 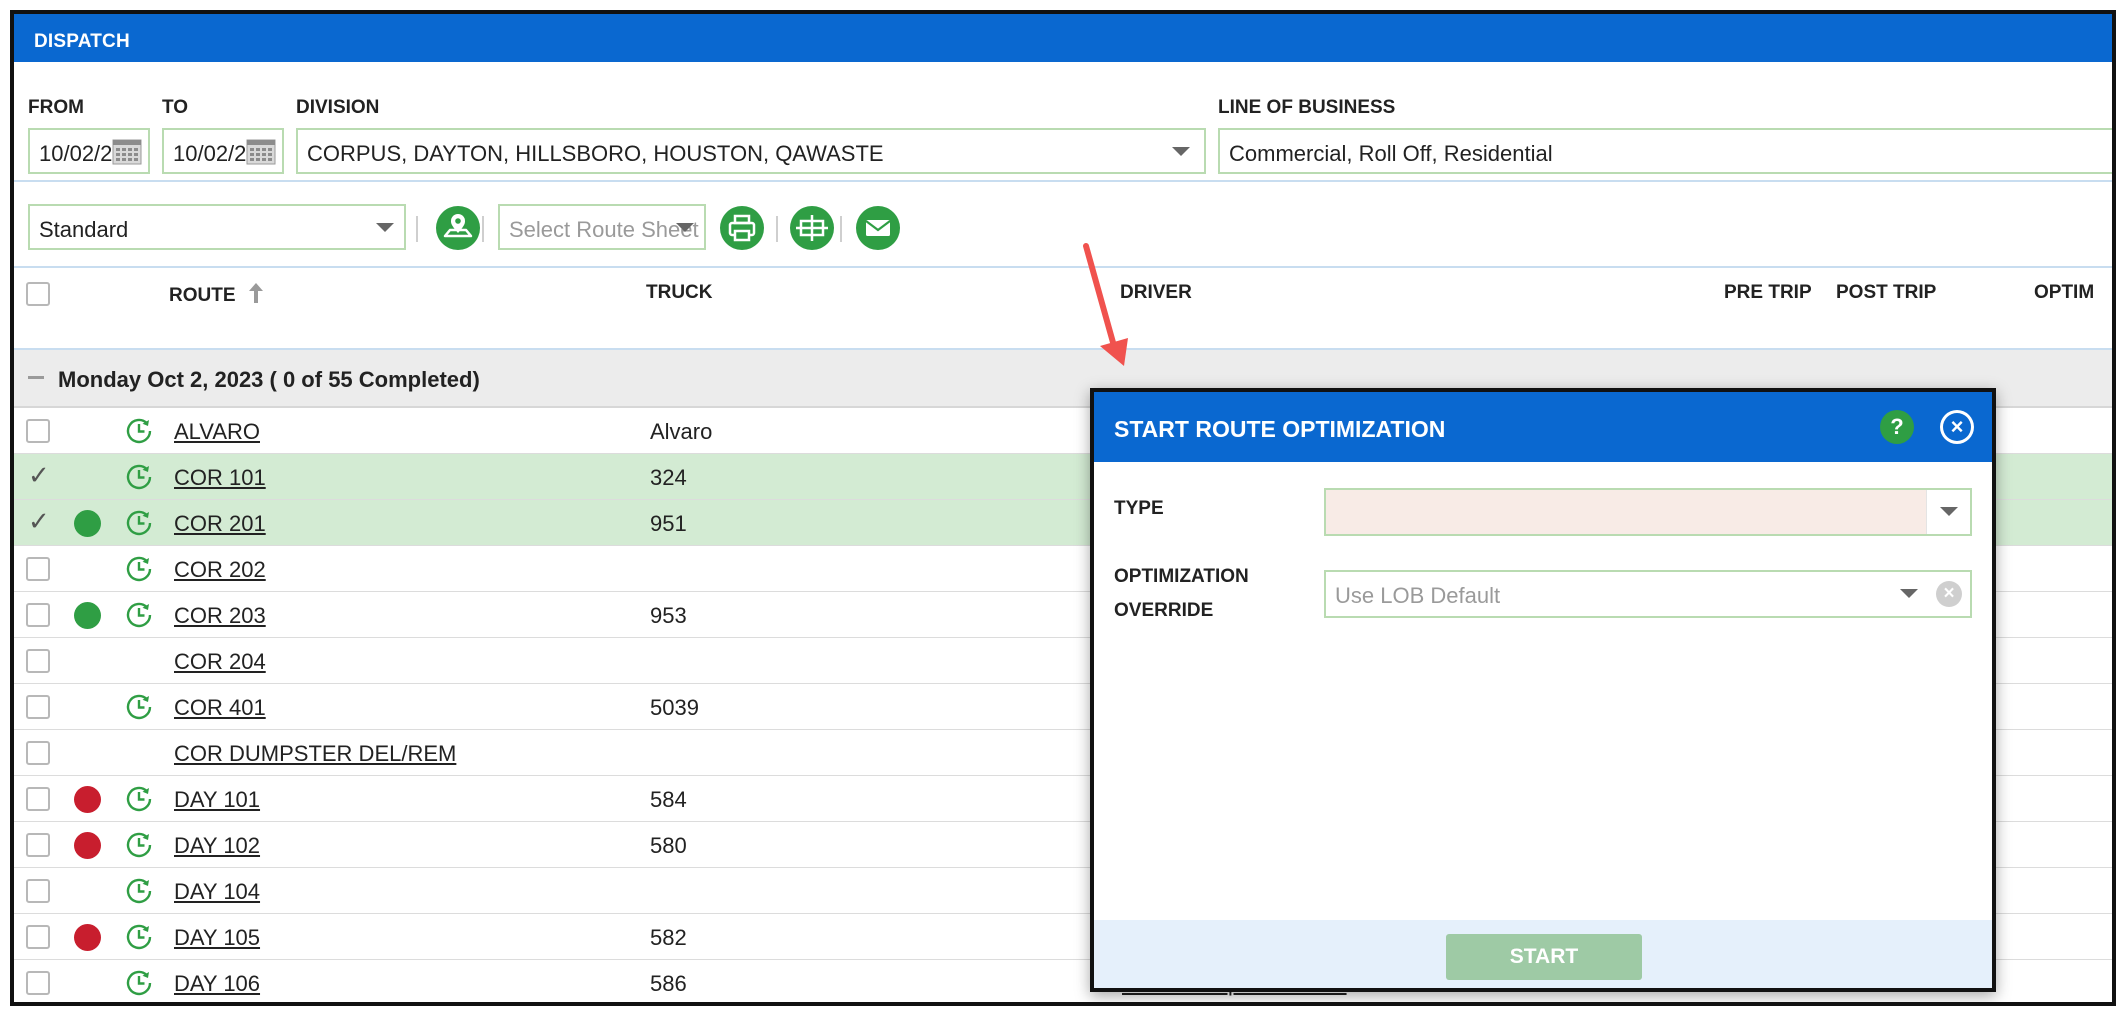 What do you see at coordinates (36, 377) in the screenshot?
I see `collapse-icon` at bounding box center [36, 377].